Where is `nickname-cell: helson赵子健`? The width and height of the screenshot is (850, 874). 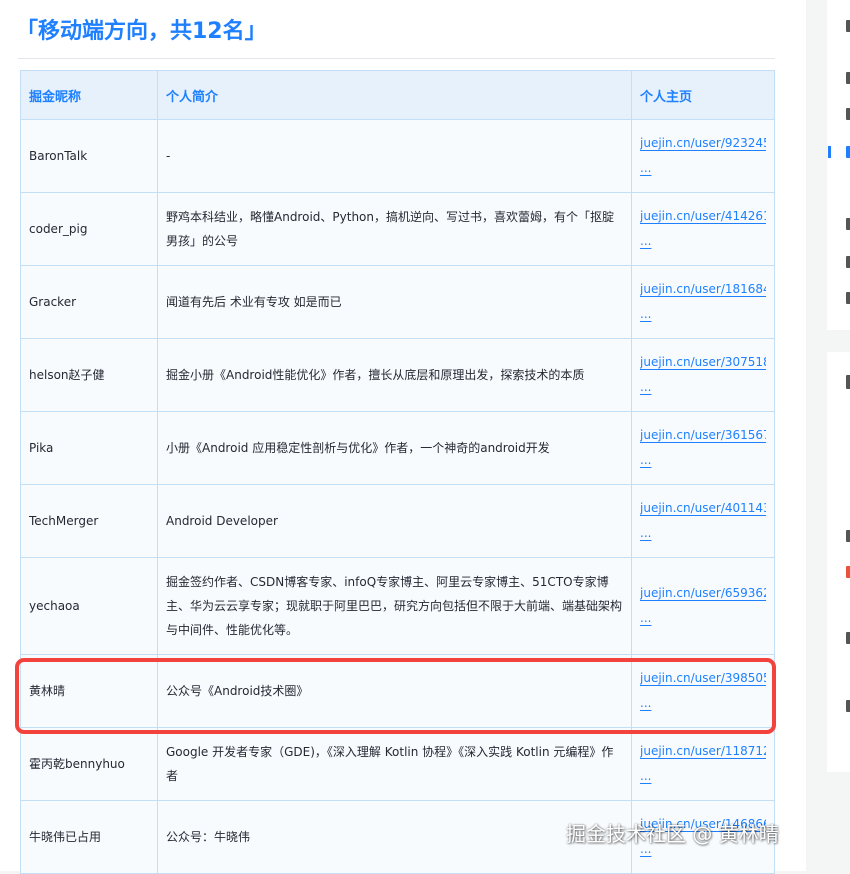 nickname-cell: helson赵子健 is located at coordinates (89, 375).